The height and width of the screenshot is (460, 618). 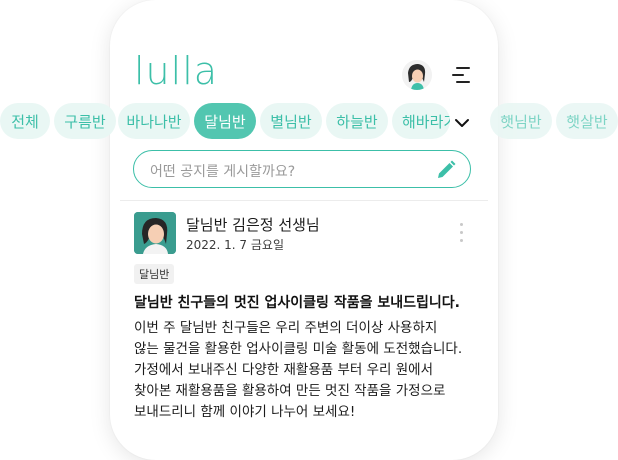 I want to click on post-body-line: 찾아본 재활용품을 활용하여 만든 멋진 작품을 가정으로, so click(x=290, y=391).